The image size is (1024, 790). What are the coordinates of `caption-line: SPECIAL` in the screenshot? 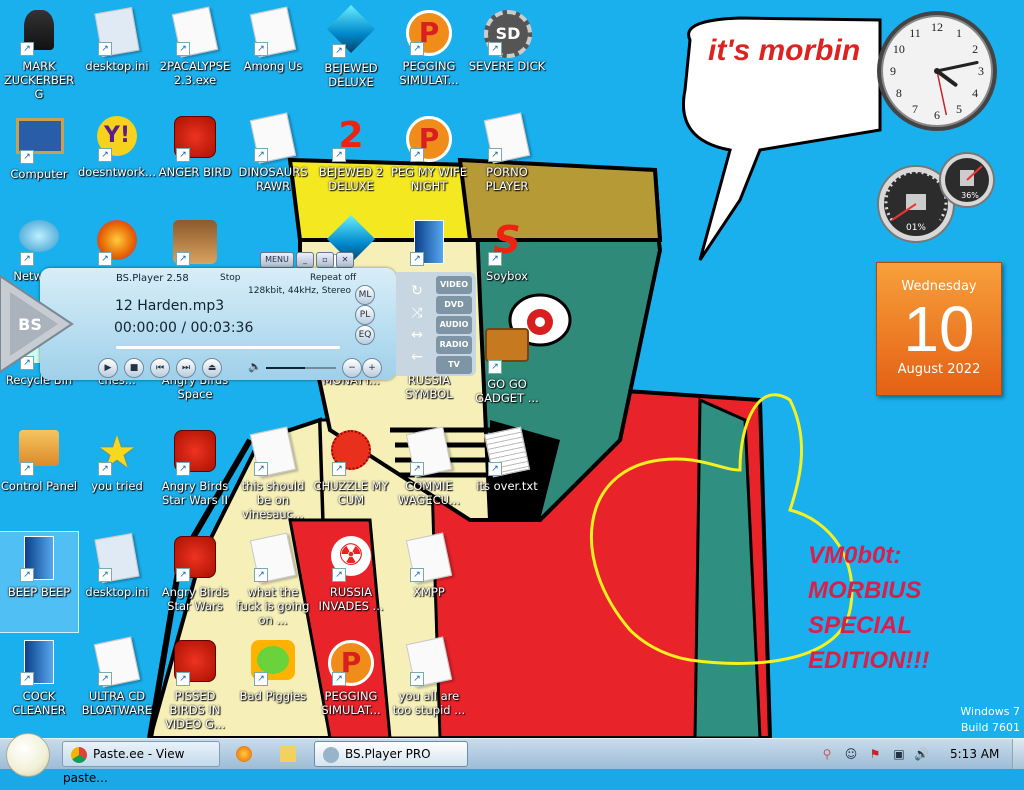 It's located at (860, 625).